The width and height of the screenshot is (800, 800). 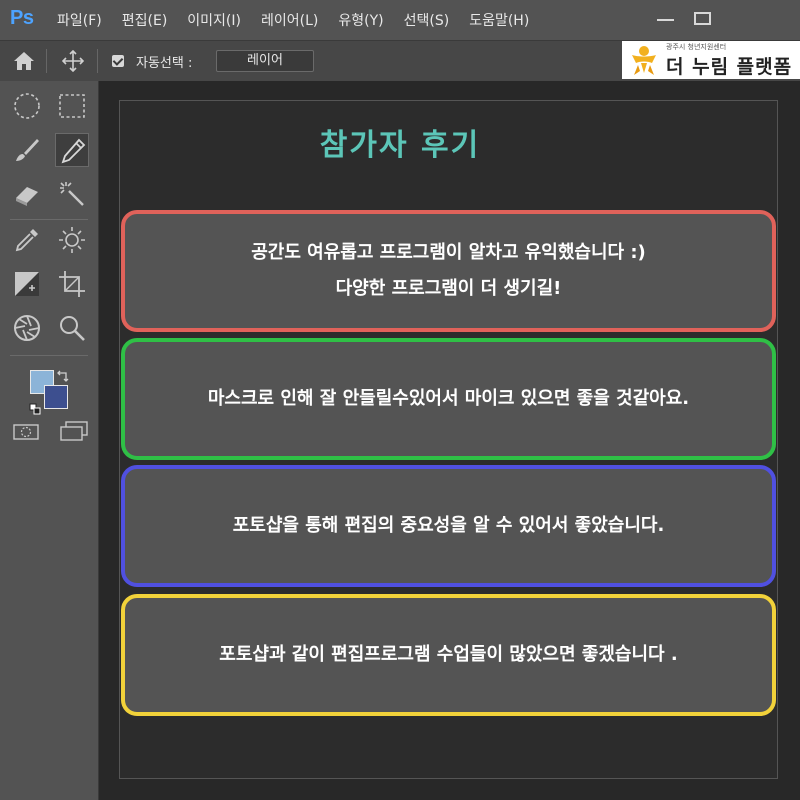 What do you see at coordinates (696, 47) in the screenshot?
I see `brand-subtitle: 광주시 청년지원센터` at bounding box center [696, 47].